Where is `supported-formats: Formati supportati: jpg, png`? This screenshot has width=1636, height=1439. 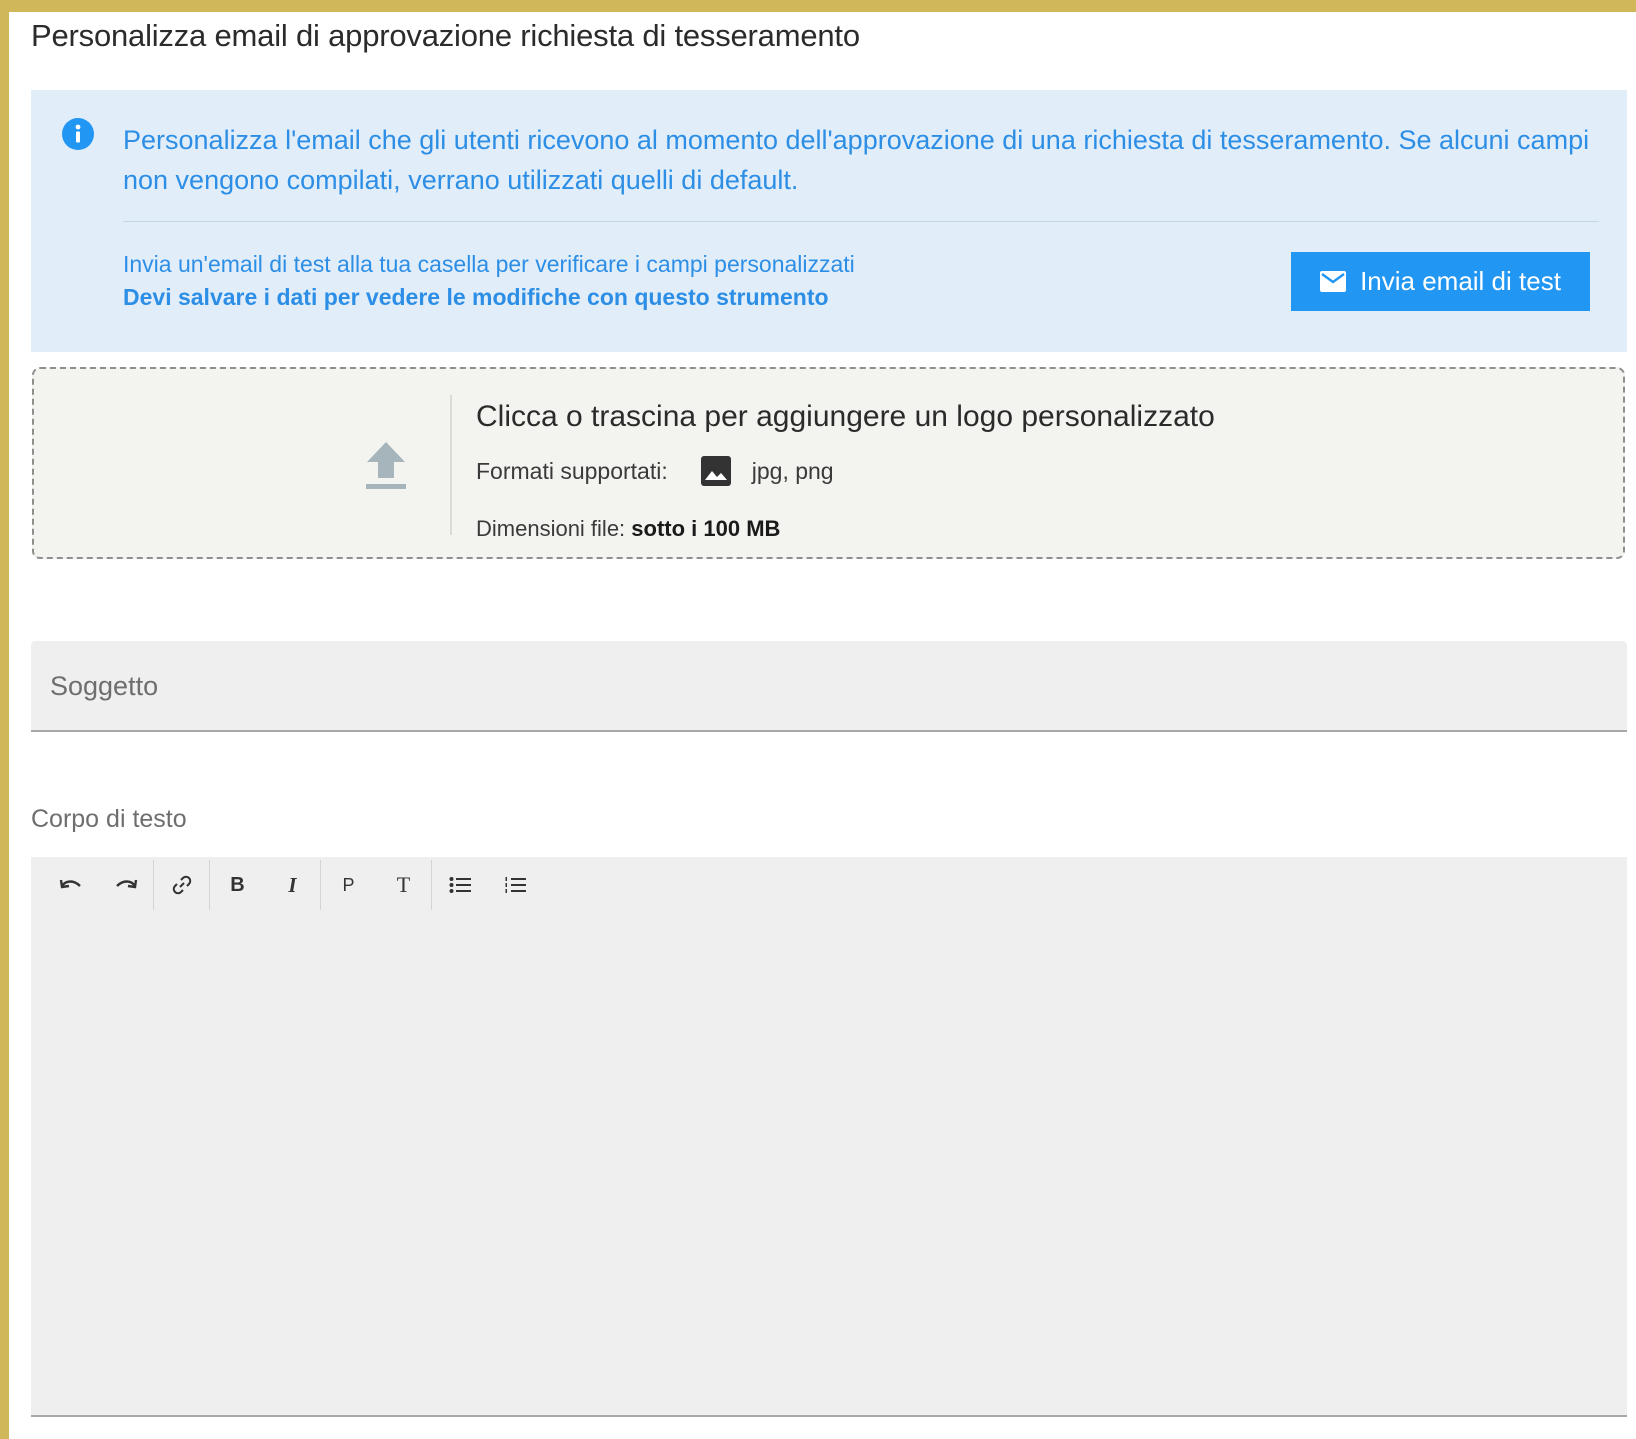 supported-formats: Formati supportati: jpg, png is located at coordinates (655, 471).